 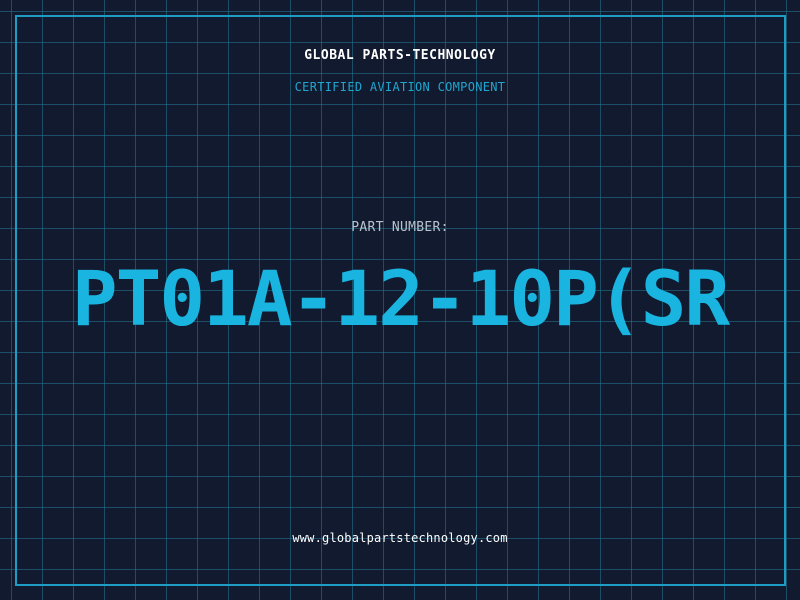 I want to click on website-url: www.globalpartstechnology.com, so click(x=400, y=538).